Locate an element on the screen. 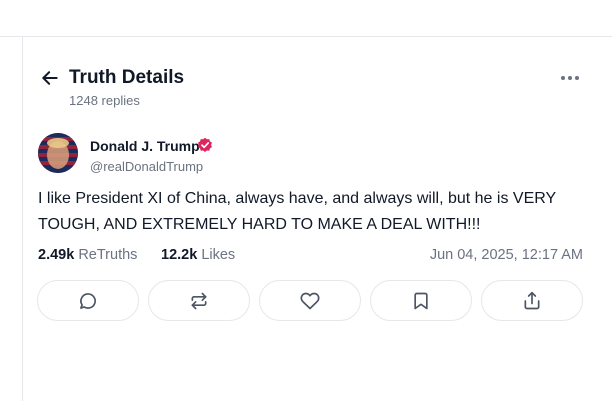 Image resolution: width=612 pixels, height=401 pixels. reply-button is located at coordinates (88, 300).